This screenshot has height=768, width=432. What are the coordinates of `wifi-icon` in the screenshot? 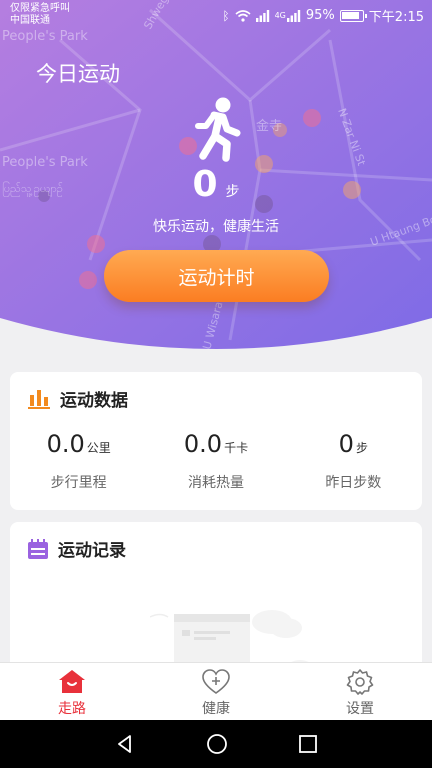 It's located at (243, 15).